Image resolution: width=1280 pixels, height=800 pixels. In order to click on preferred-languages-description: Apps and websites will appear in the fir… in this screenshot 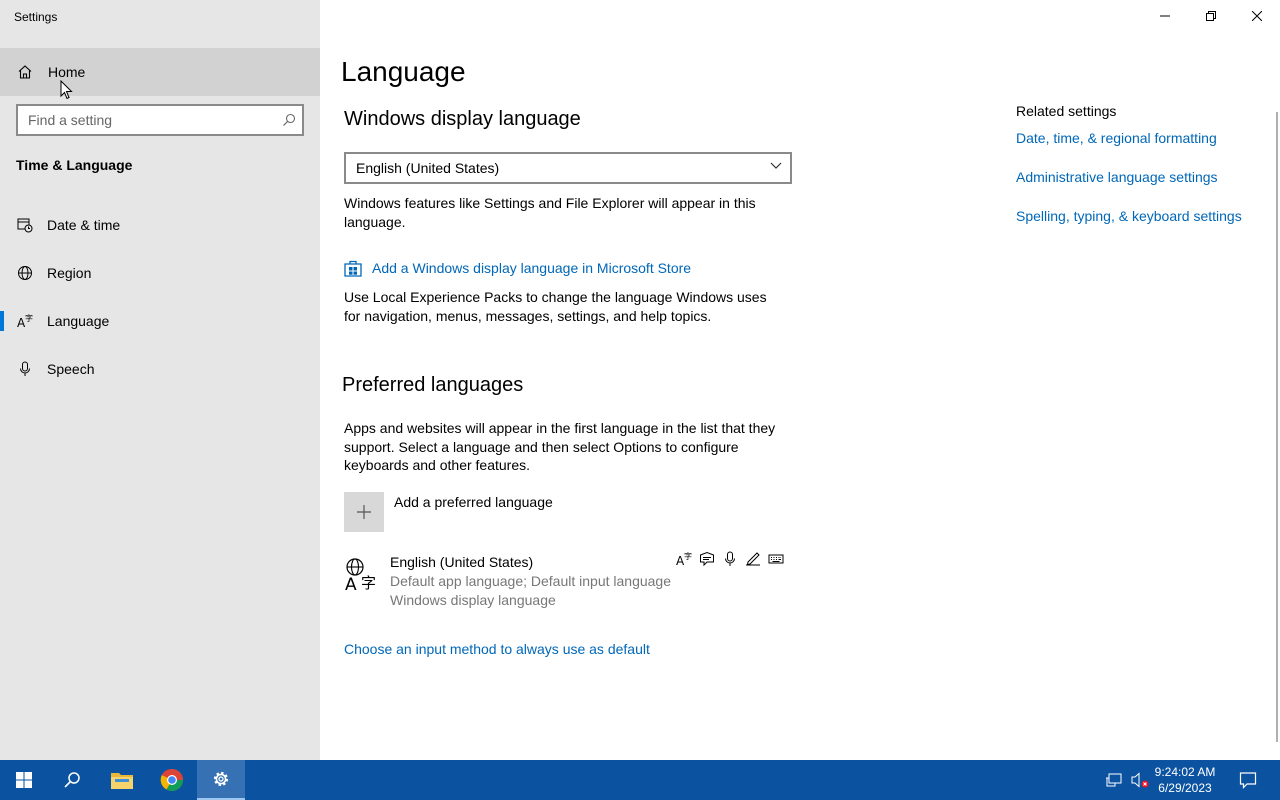, I will do `click(560, 446)`.